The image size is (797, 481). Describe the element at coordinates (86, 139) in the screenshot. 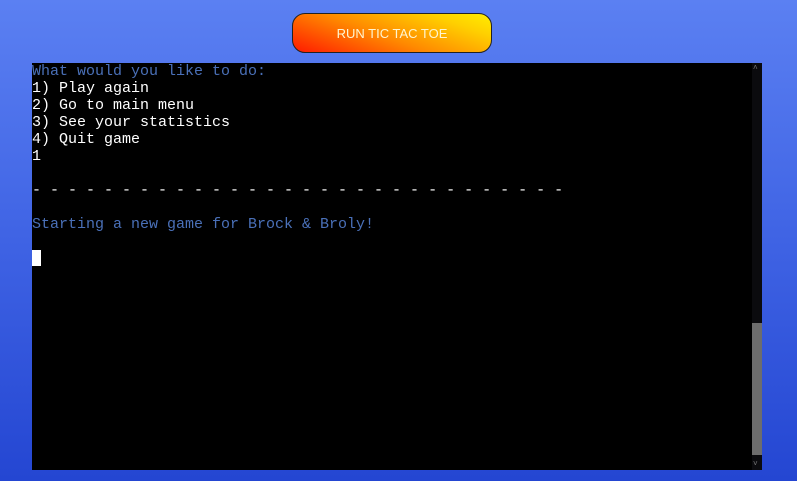

I see `terminal-line: 4) Quit game` at that location.